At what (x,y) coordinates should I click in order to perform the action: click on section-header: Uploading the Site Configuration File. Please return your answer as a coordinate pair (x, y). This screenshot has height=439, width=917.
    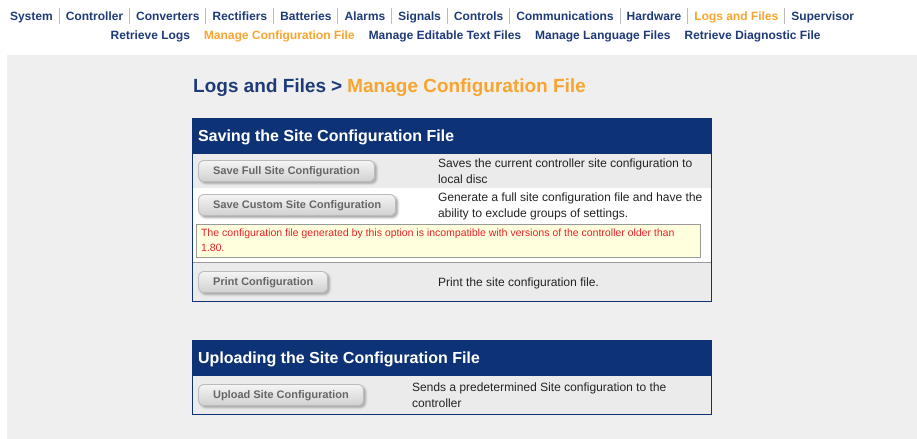
    Looking at the image, I should click on (452, 358).